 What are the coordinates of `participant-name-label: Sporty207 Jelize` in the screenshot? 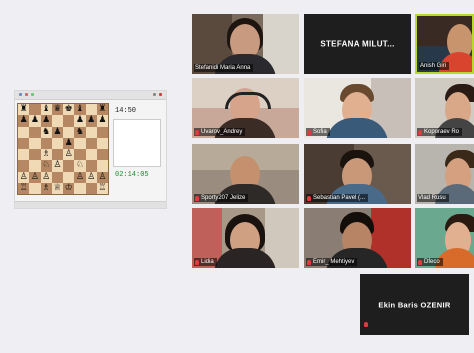 It's located at (221, 198).